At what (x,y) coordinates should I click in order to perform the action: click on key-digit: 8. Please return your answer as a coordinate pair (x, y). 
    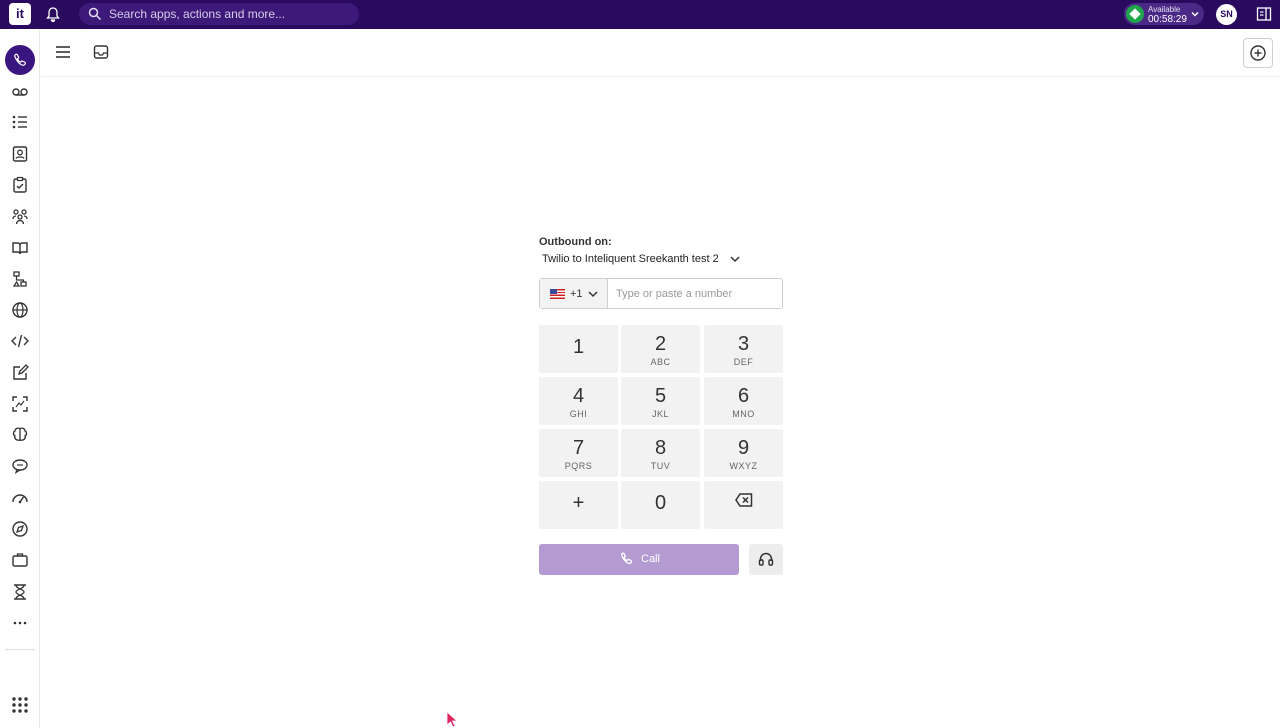
    Looking at the image, I should click on (660, 448).